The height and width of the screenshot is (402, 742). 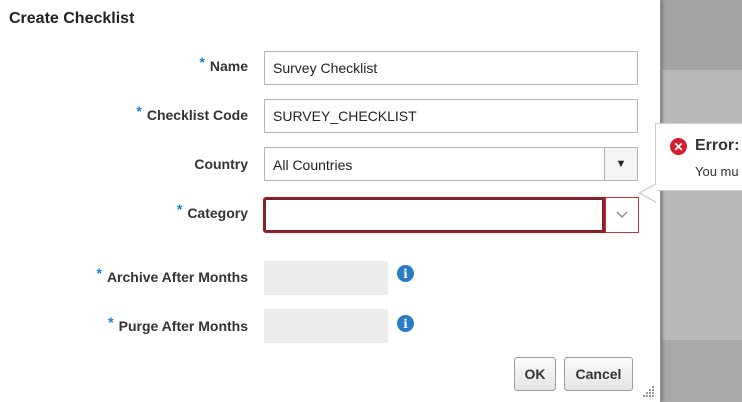 What do you see at coordinates (326, 326) in the screenshot?
I see `purge-after-months-input` at bounding box center [326, 326].